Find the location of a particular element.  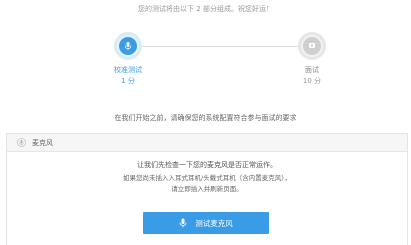

refresh-instruction: 请立即插入并刷新页面。 is located at coordinates (207, 189).